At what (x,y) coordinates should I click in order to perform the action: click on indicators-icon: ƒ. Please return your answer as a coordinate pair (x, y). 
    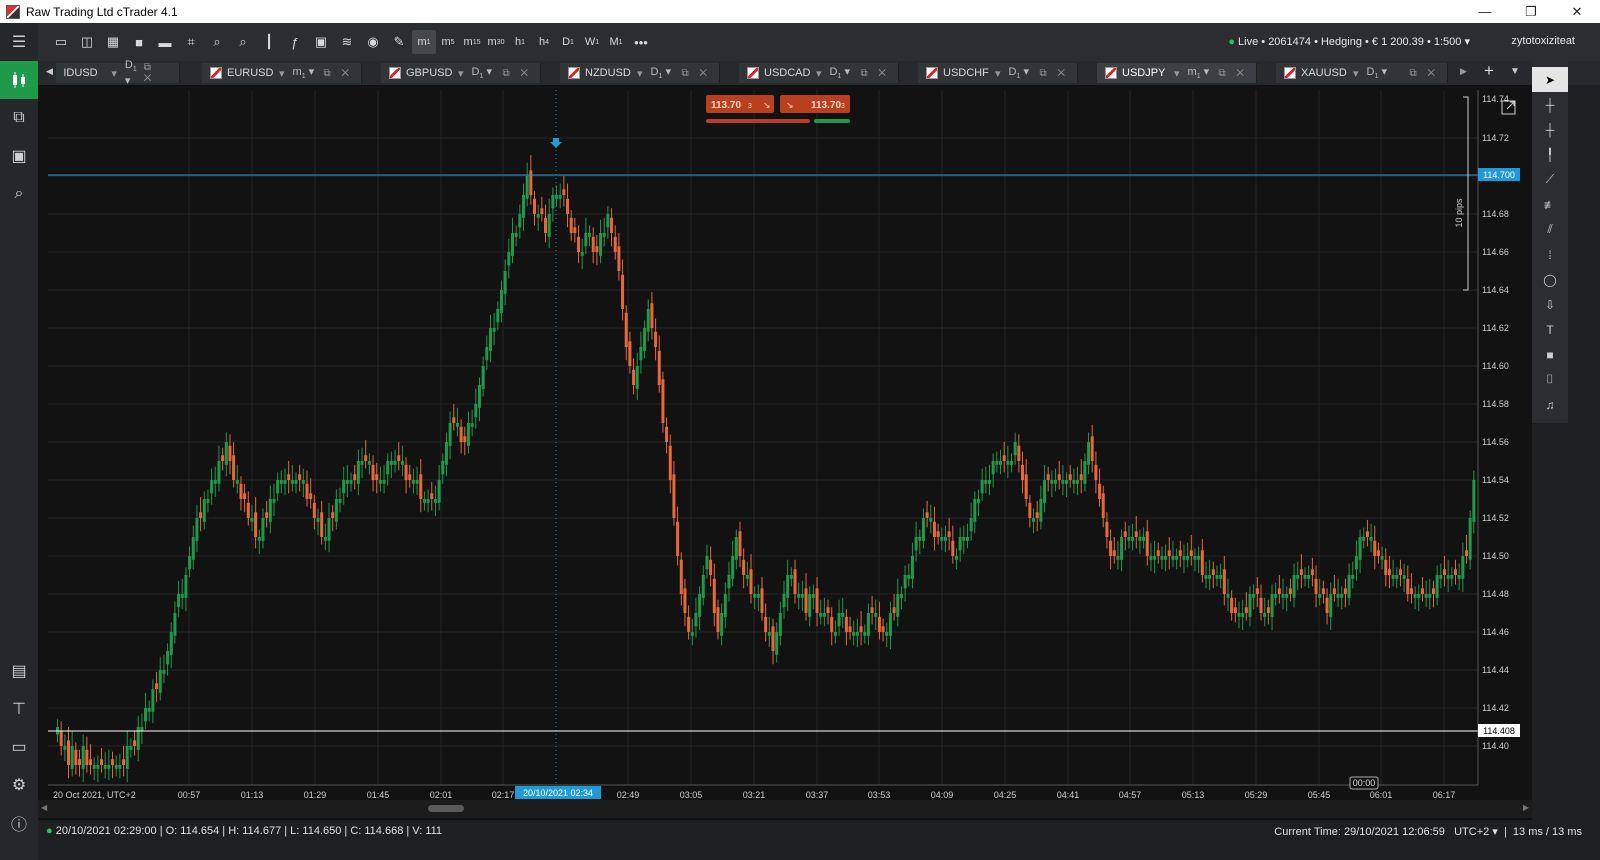
    Looking at the image, I should click on (295, 42).